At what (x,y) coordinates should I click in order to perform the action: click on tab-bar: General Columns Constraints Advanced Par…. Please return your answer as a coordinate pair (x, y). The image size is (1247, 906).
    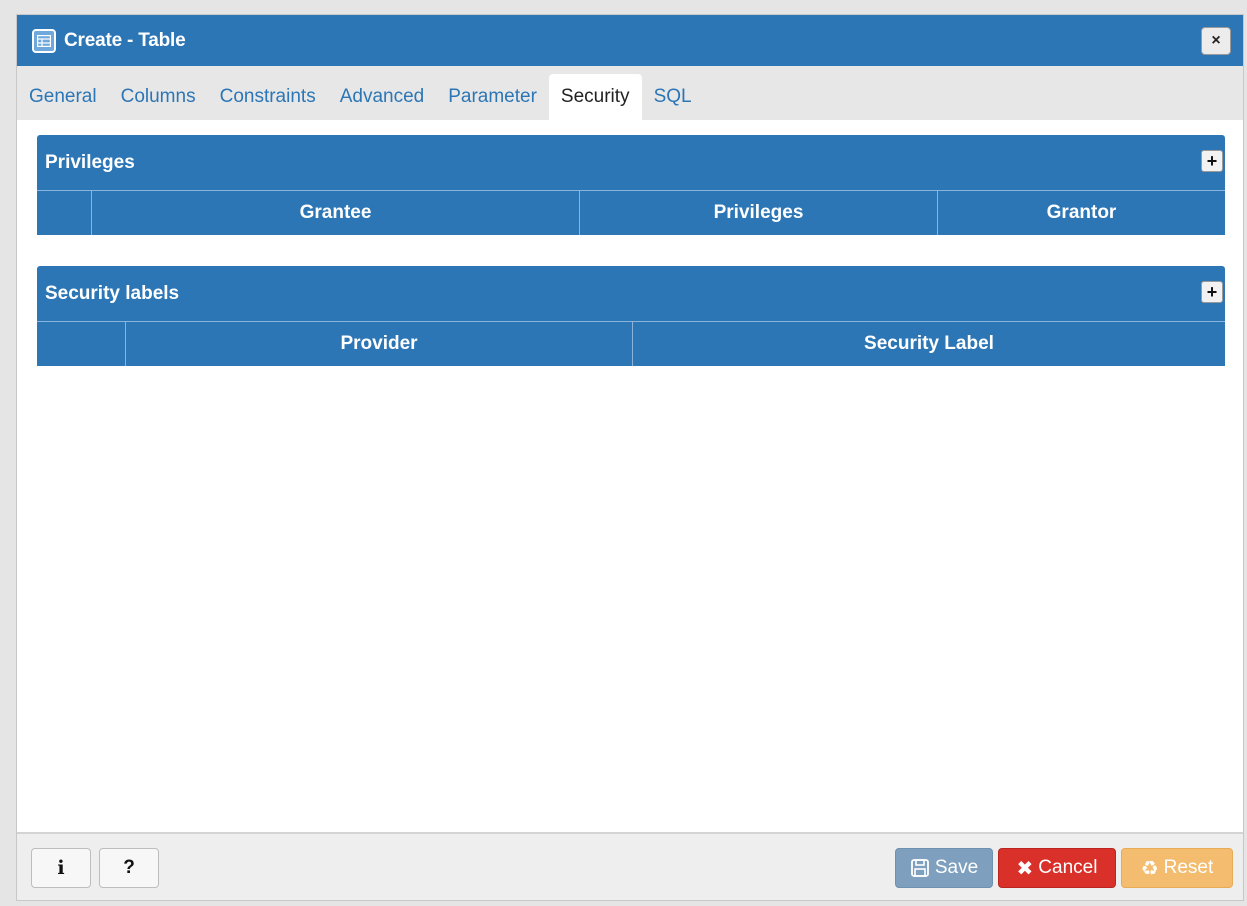
    Looking at the image, I should click on (630, 93).